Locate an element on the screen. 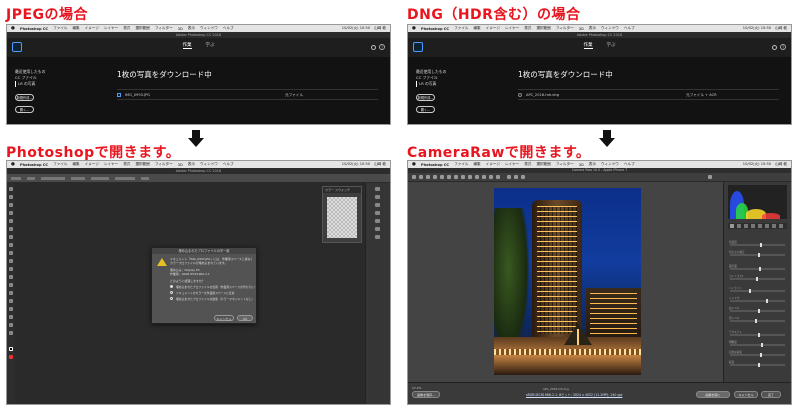 The image size is (800, 410). tab-learn: 学ぶ is located at coordinates (611, 45).